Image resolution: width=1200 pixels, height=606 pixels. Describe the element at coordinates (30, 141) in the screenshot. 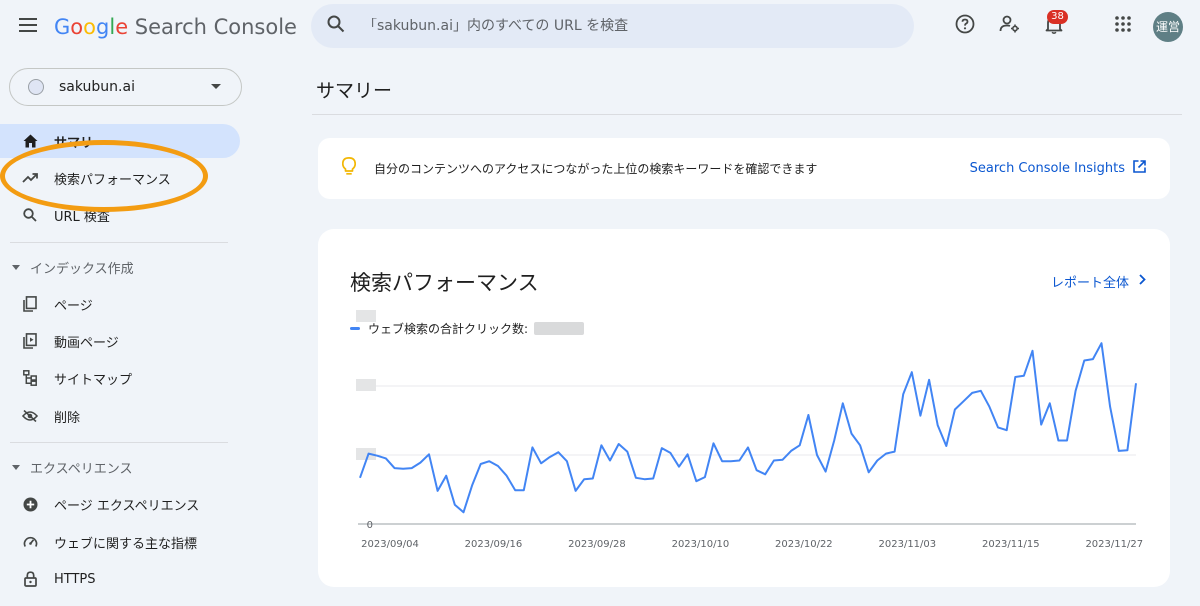

I see `home-icon` at that location.